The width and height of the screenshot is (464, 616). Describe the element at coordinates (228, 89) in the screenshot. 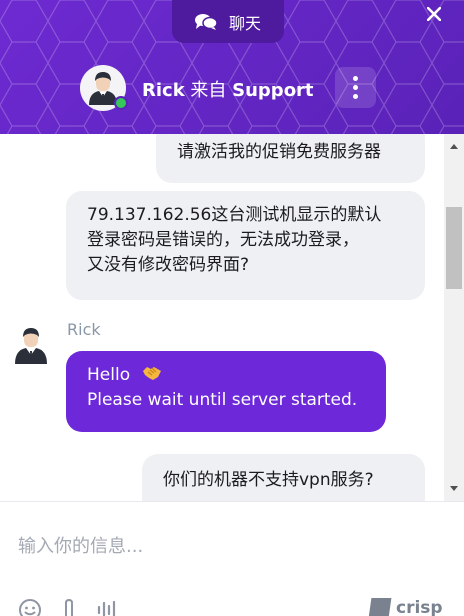

I see `agent-title: Rick 来自 Support` at that location.